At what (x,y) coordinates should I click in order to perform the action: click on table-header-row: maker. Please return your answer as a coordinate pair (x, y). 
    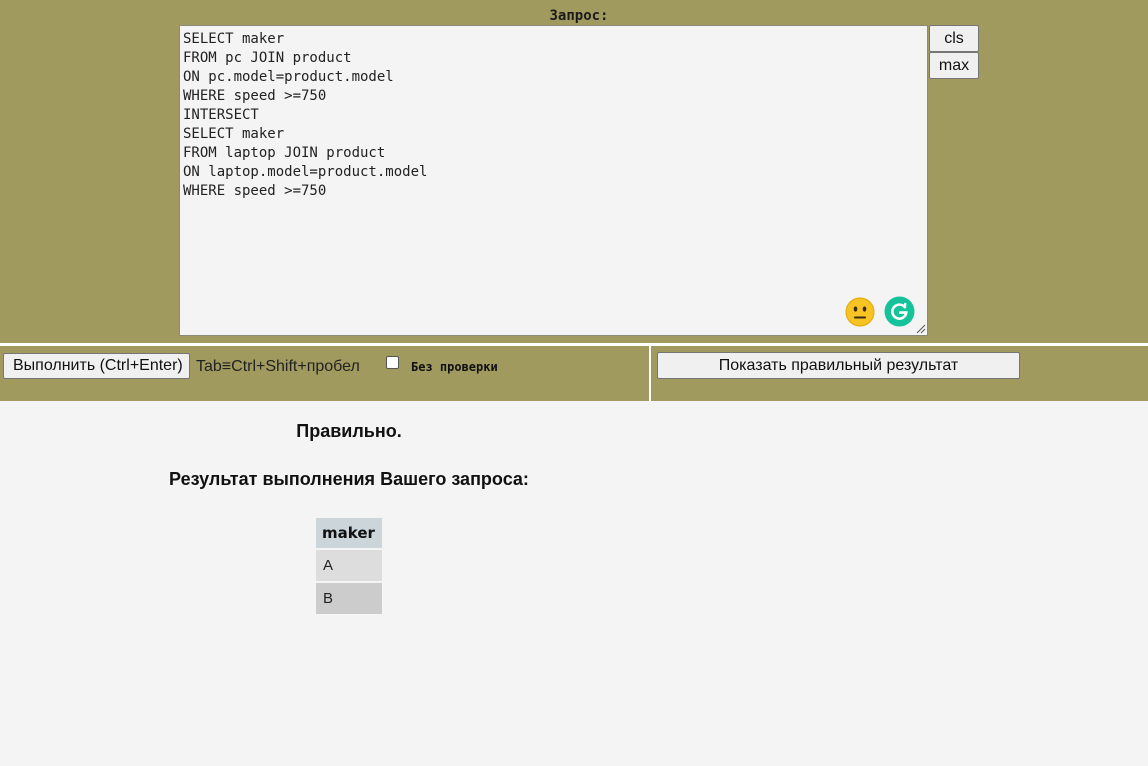
    Looking at the image, I should click on (349, 533).